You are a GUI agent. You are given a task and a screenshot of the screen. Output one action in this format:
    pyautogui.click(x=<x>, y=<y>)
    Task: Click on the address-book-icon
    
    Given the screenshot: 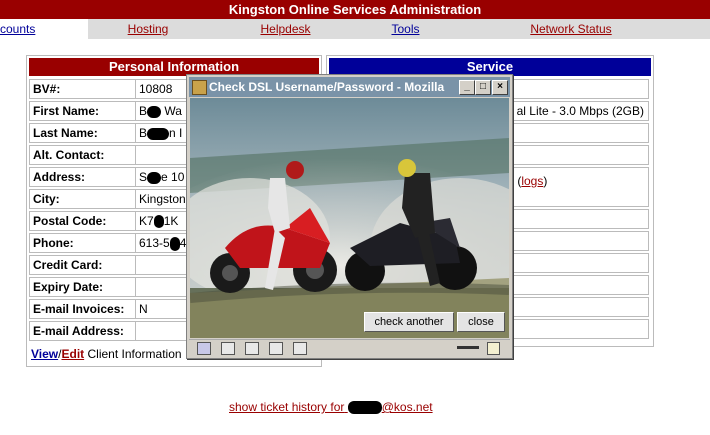 What is the action you would take?
    pyautogui.click(x=276, y=348)
    